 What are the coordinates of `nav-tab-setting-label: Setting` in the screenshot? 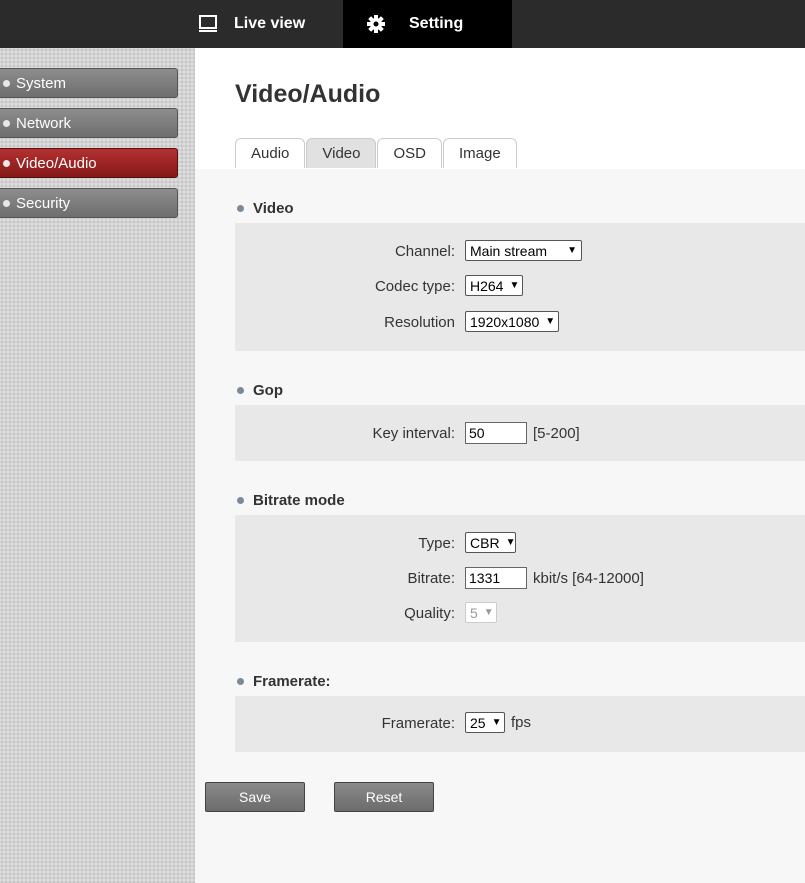 It's located at (436, 23).